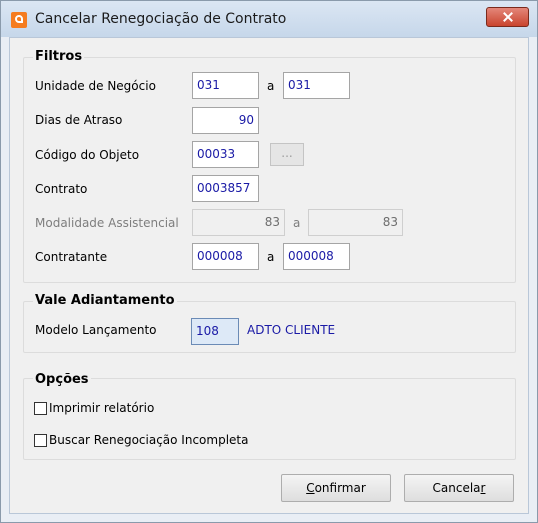 This screenshot has width=538, height=523. What do you see at coordinates (59, 56) in the screenshot?
I see `filtros-title: Filtros` at bounding box center [59, 56].